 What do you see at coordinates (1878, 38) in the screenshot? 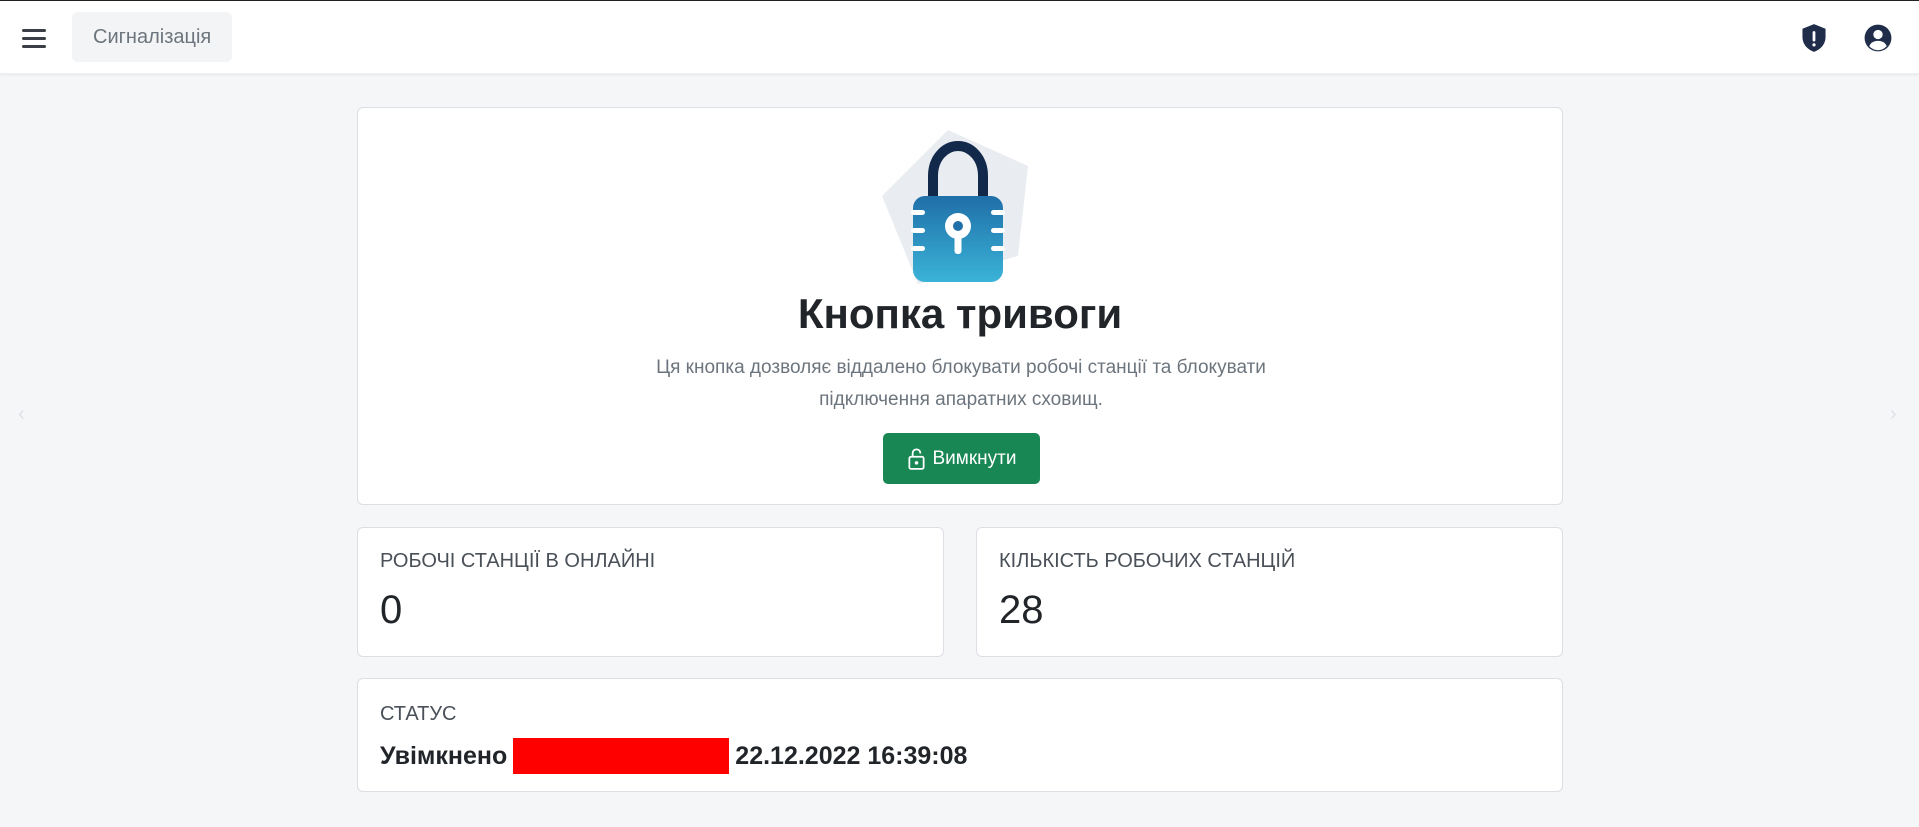
I see `user-circle-icon` at bounding box center [1878, 38].